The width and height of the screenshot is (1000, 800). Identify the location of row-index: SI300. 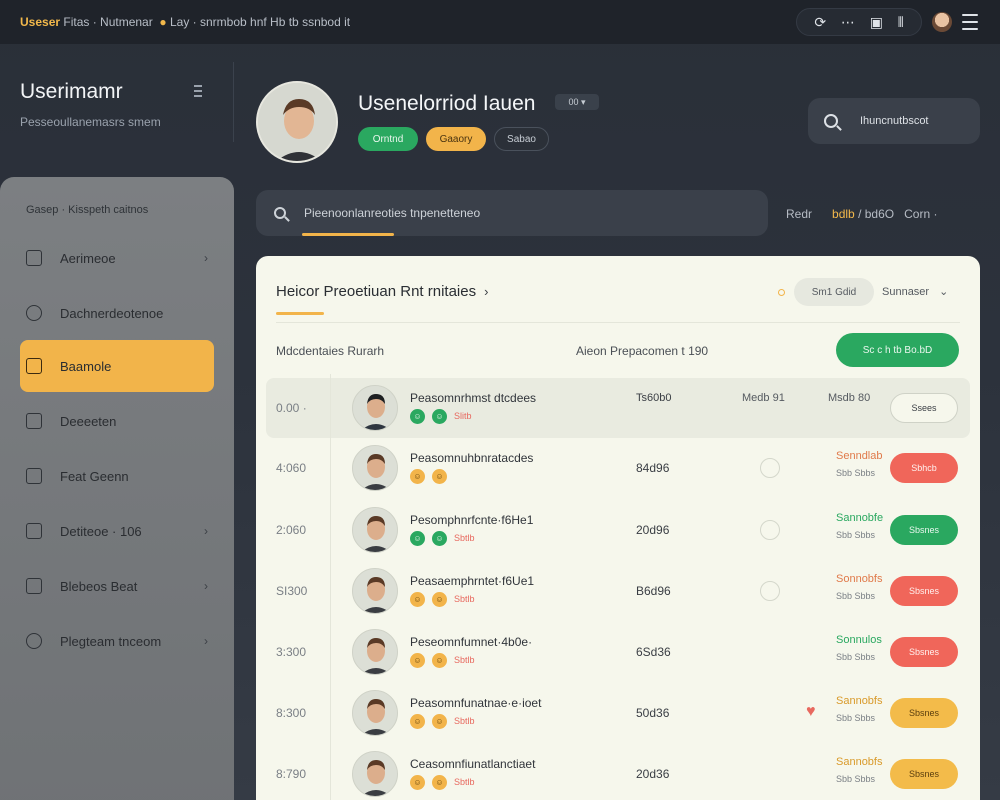
(292, 591).